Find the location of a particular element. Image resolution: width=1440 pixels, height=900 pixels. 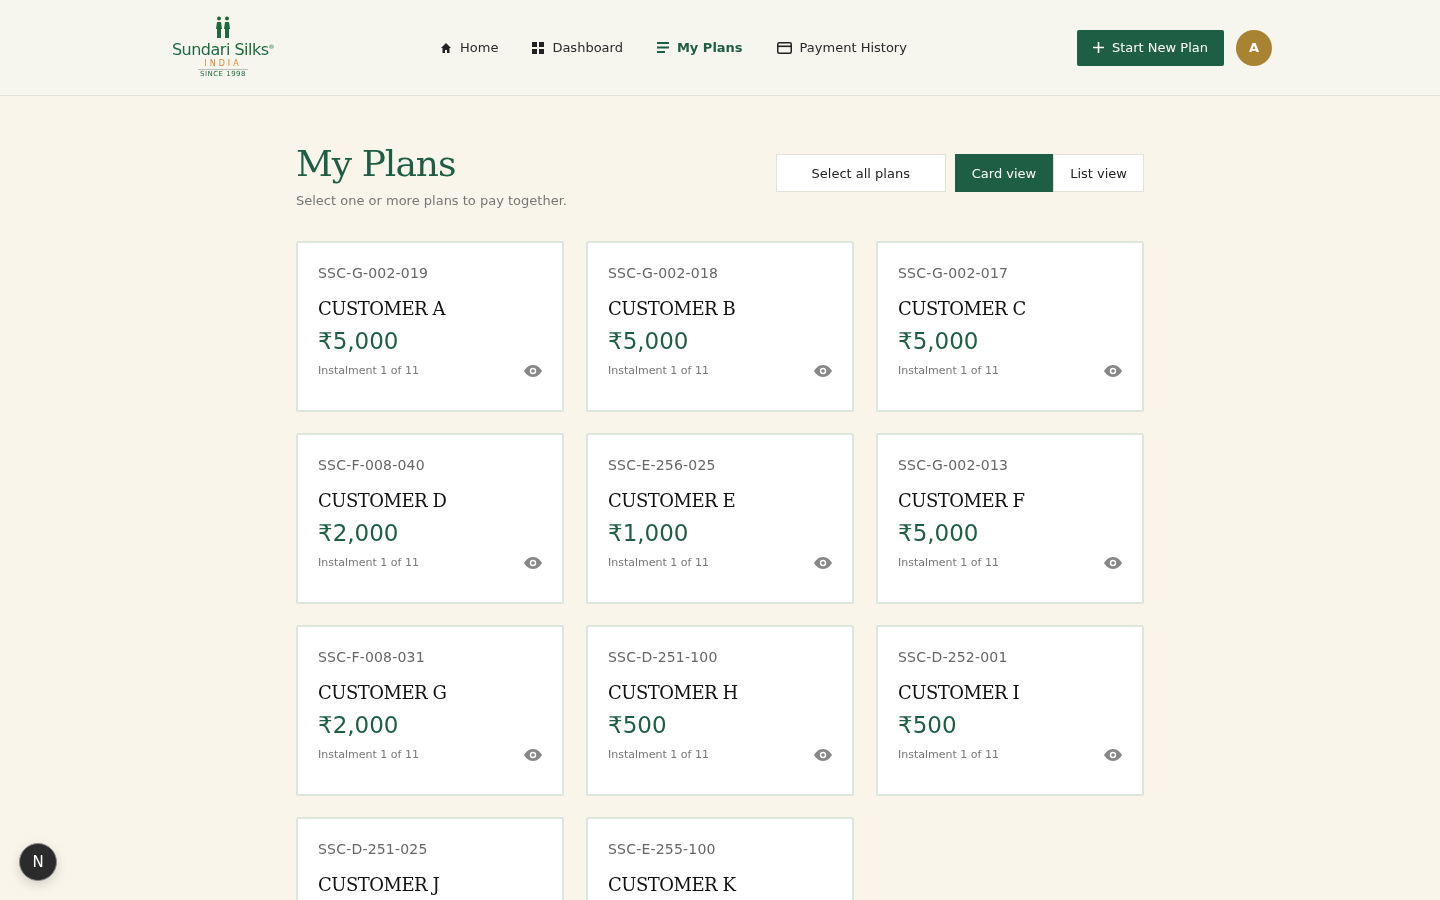

user-avatar: A is located at coordinates (1254, 47).